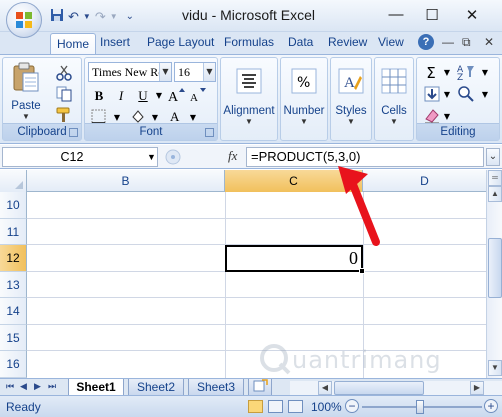 This screenshot has height=417, width=502. I want to click on ribbon-minimize-icon: —, so click(448, 42).